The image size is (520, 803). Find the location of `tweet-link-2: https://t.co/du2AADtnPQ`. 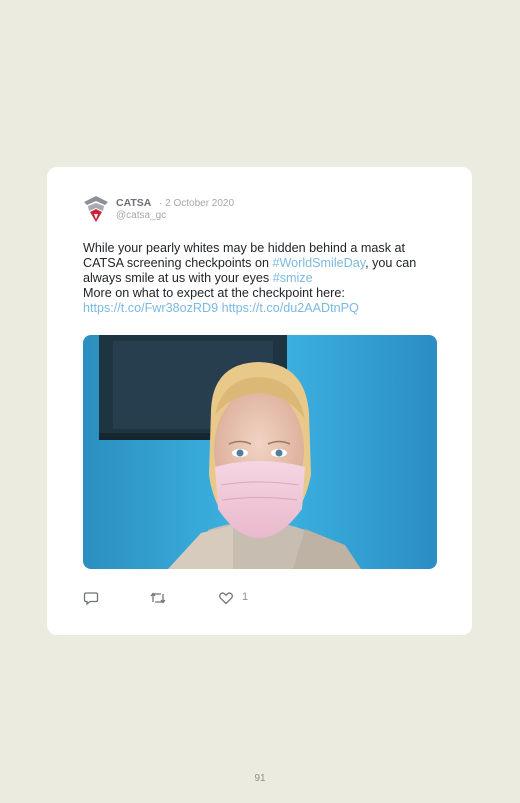

tweet-link-2: https://t.co/du2AADtnPQ is located at coordinates (290, 308).